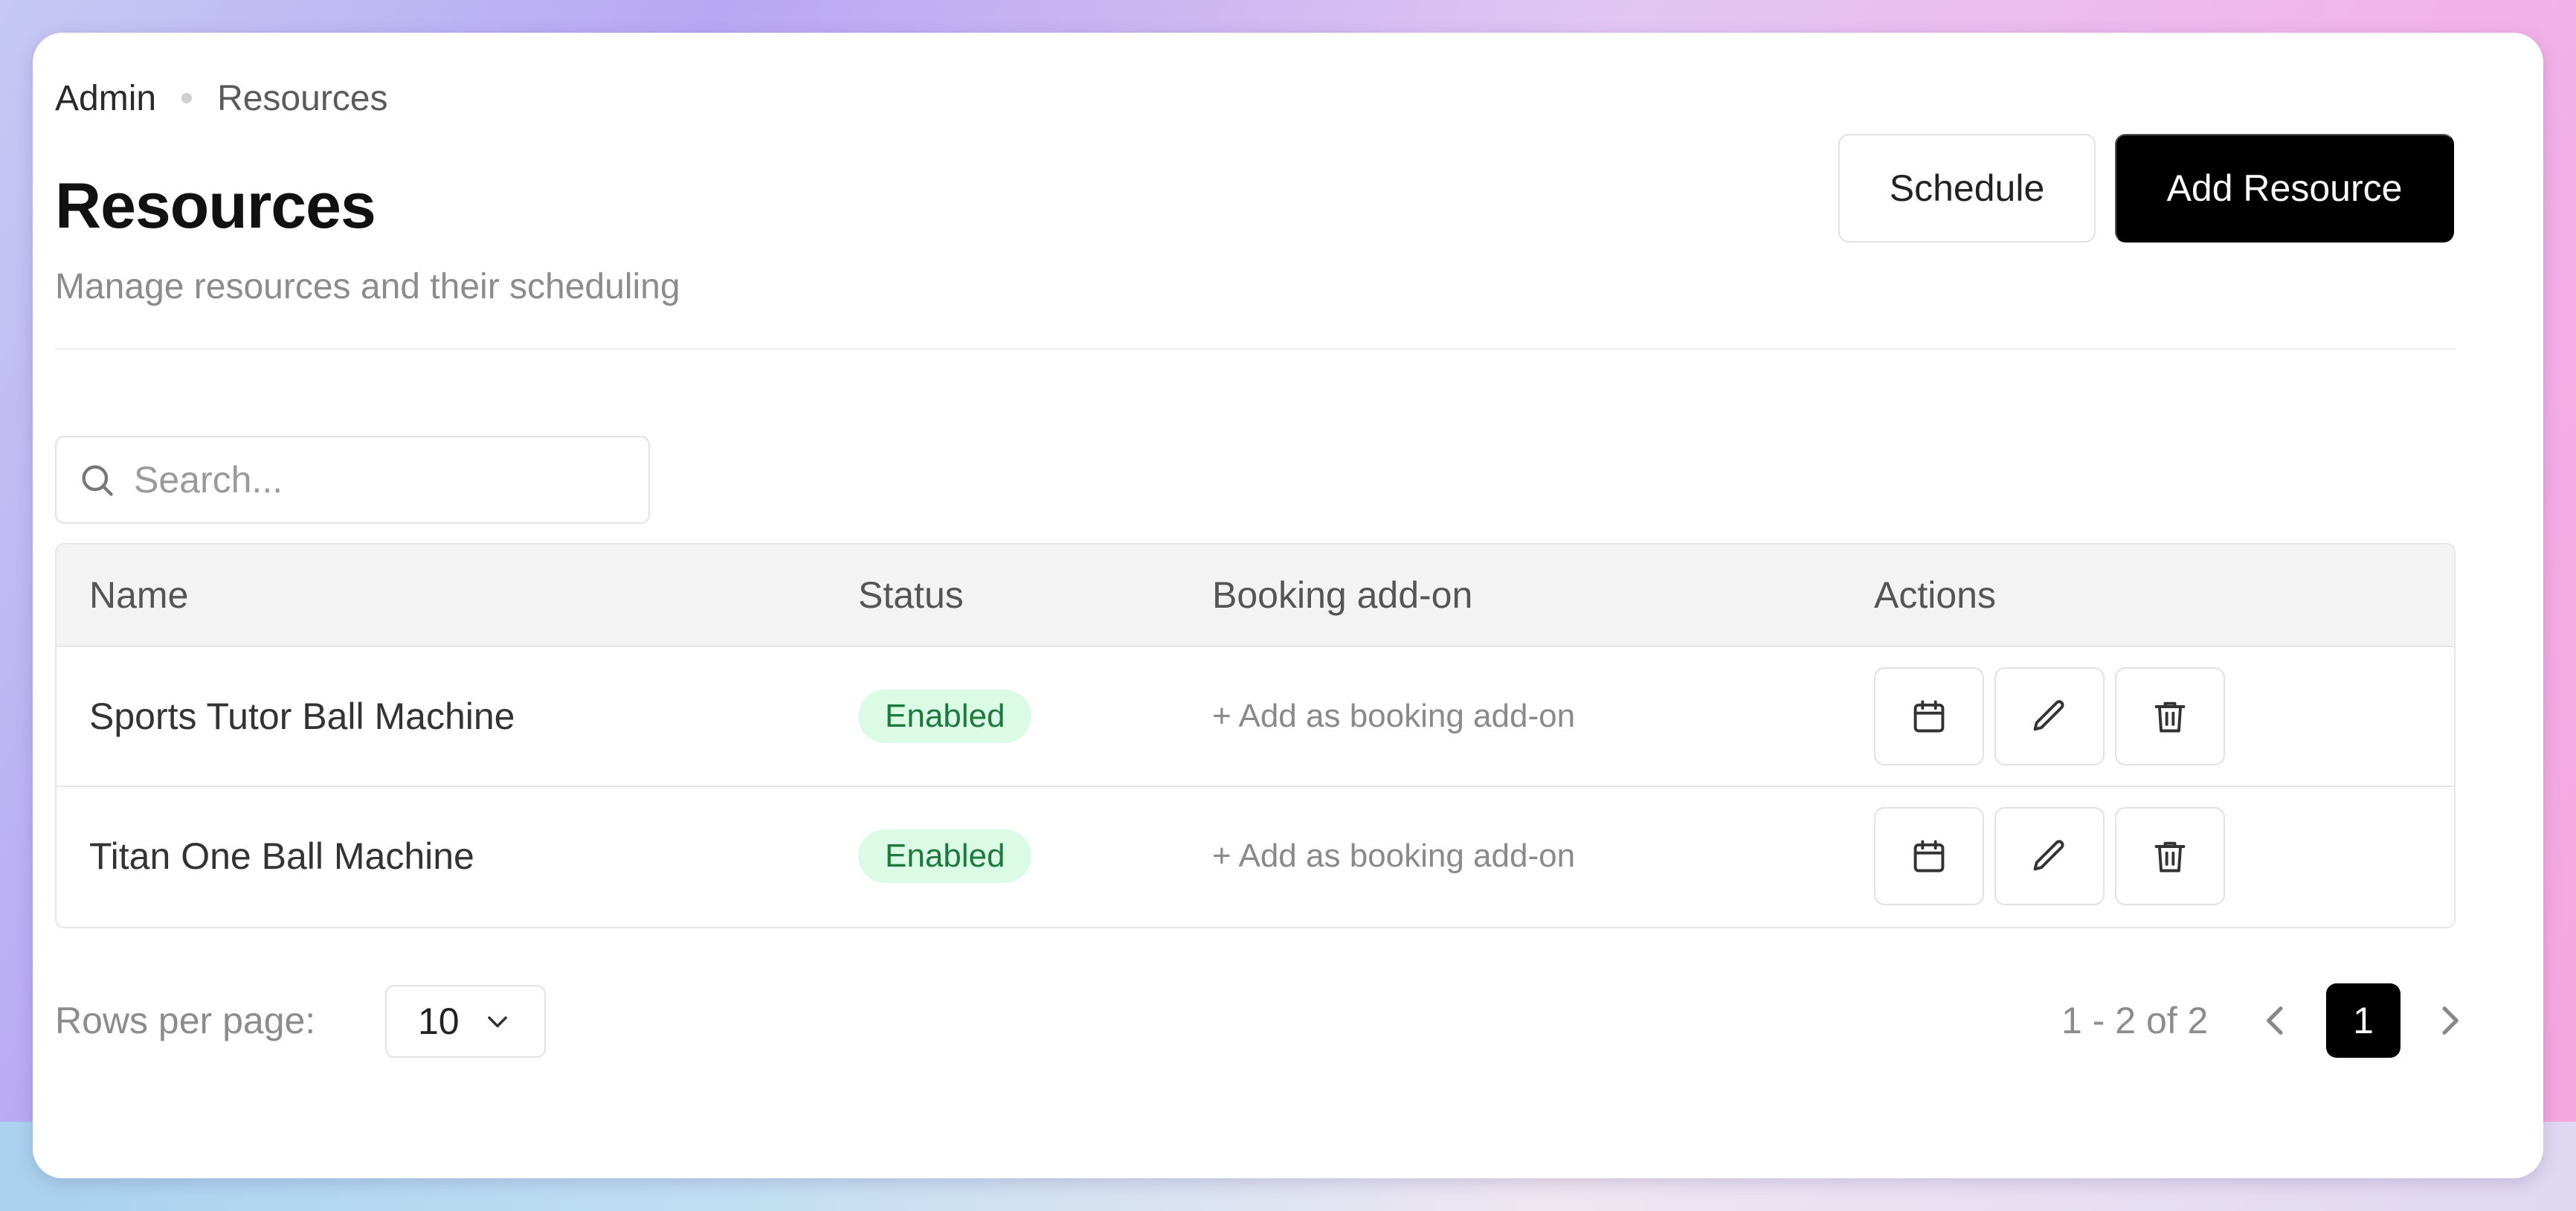 The width and height of the screenshot is (2576, 1211). What do you see at coordinates (215, 206) in the screenshot?
I see `page-title: Resources` at bounding box center [215, 206].